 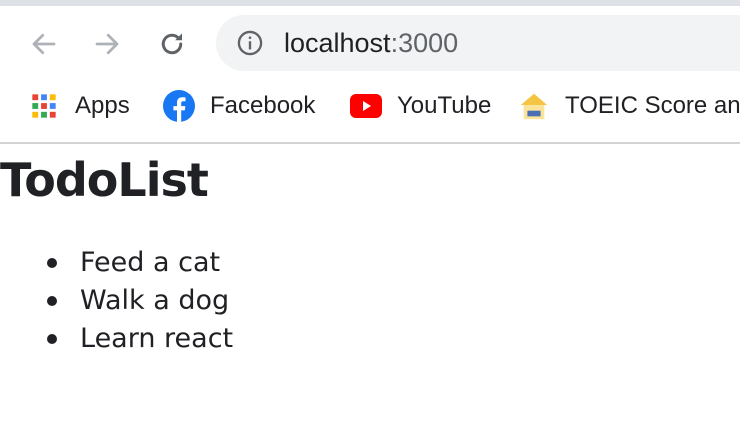 I want to click on todo-text: Feed a cat, so click(x=150, y=262).